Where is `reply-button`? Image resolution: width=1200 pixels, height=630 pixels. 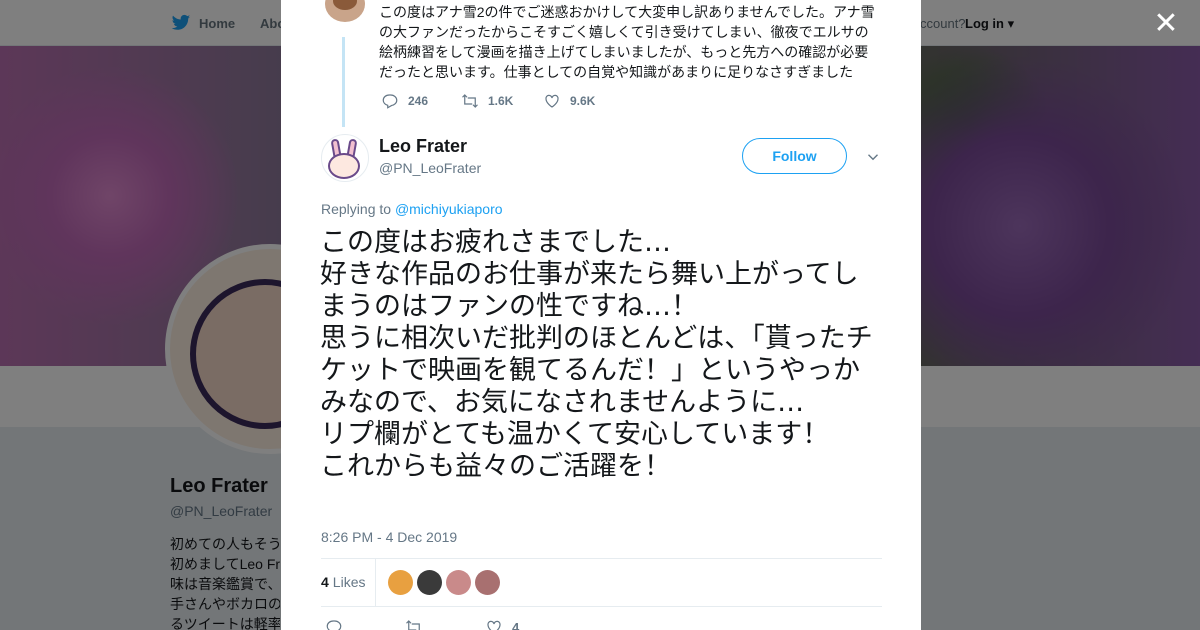
reply-button is located at coordinates (365, 624).